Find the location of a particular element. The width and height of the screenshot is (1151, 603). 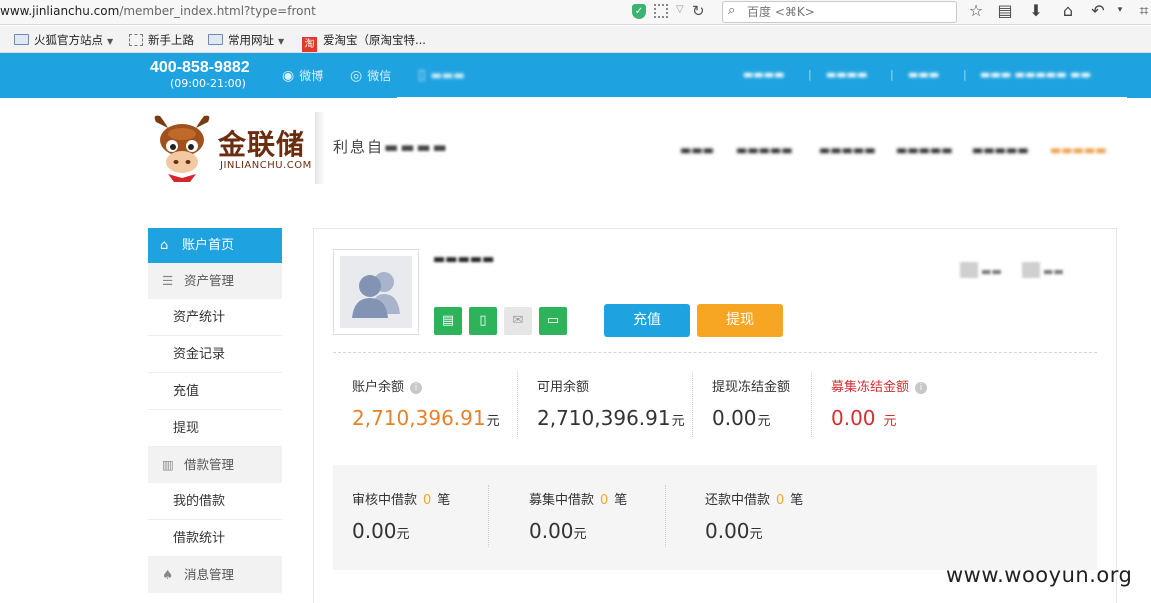

qr-code-icon is located at coordinates (661, 11).